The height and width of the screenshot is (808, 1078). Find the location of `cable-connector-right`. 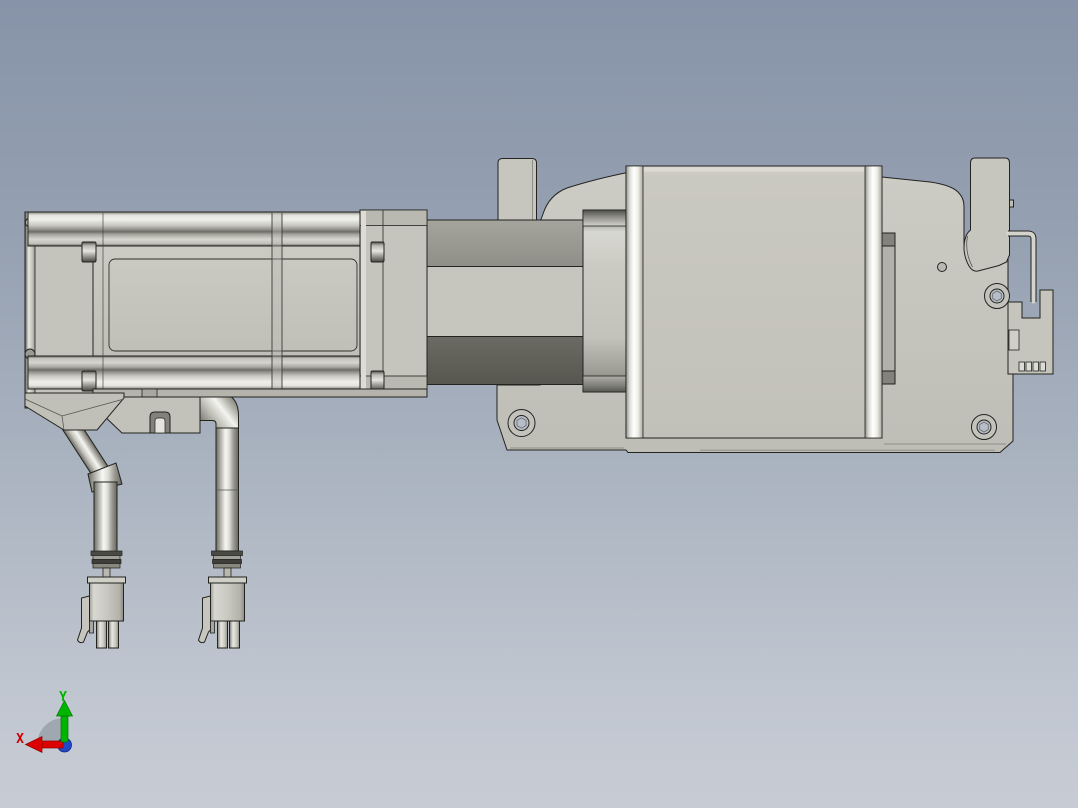

cable-connector-right is located at coordinates (222, 612).